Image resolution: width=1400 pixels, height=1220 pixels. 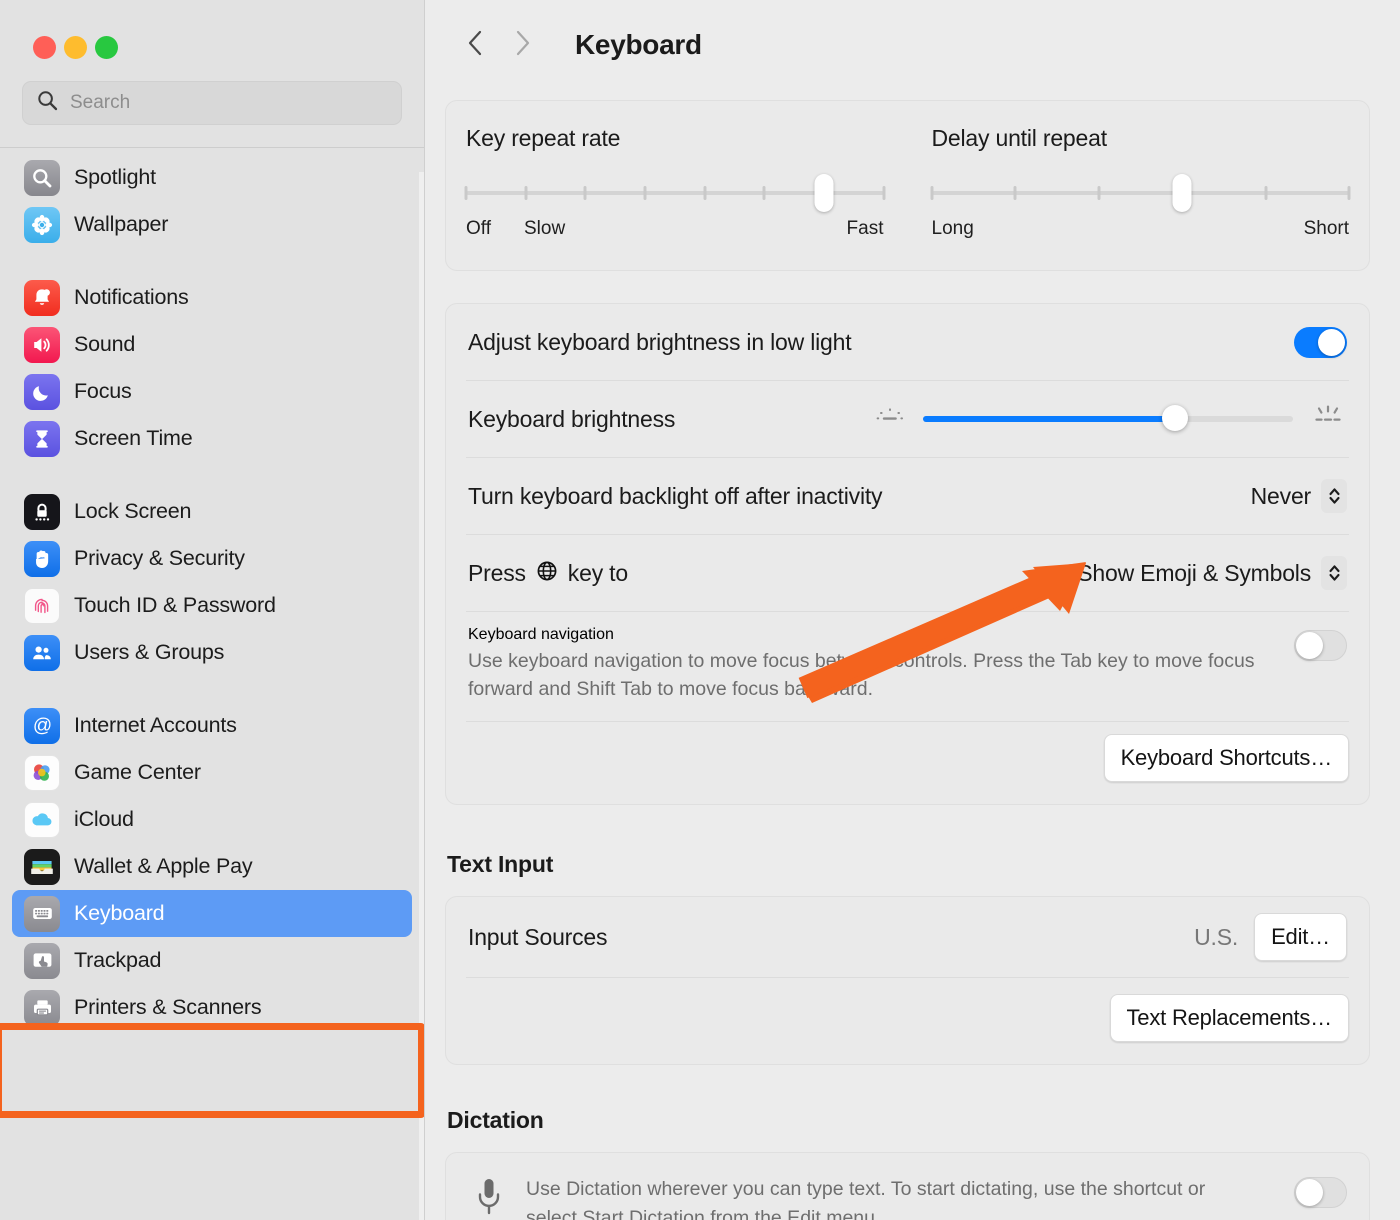 I want to click on sidebar-group-2: Notifications Sound Focus Screen Time, so click(x=212, y=368).